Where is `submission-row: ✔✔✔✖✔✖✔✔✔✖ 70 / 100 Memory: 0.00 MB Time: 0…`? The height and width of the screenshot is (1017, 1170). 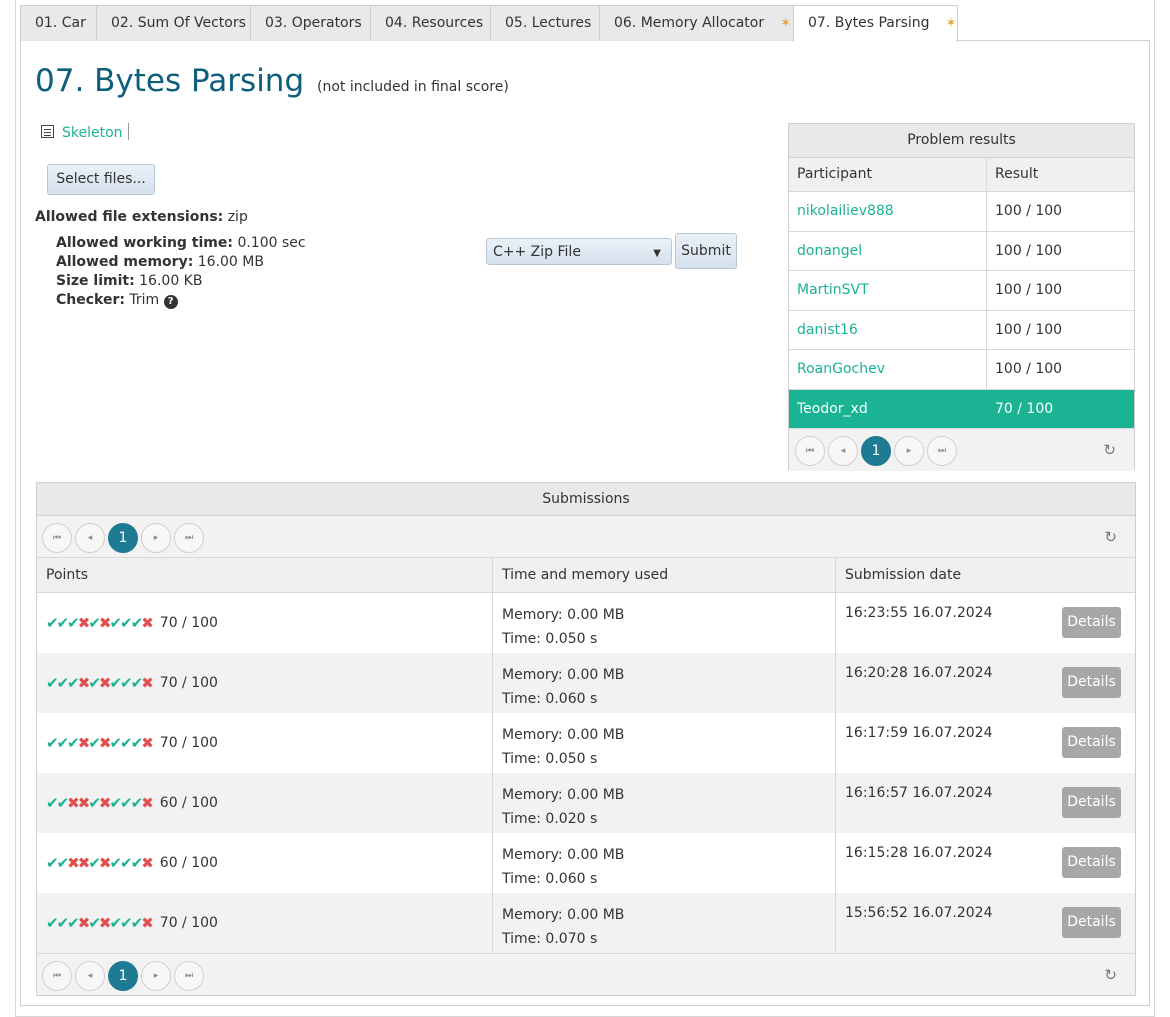
submission-row: ✔✔✔✖✔✖✔✔✔✖ 70 / 100 Memory: 0.00 MB Time: 0… is located at coordinates (586, 743).